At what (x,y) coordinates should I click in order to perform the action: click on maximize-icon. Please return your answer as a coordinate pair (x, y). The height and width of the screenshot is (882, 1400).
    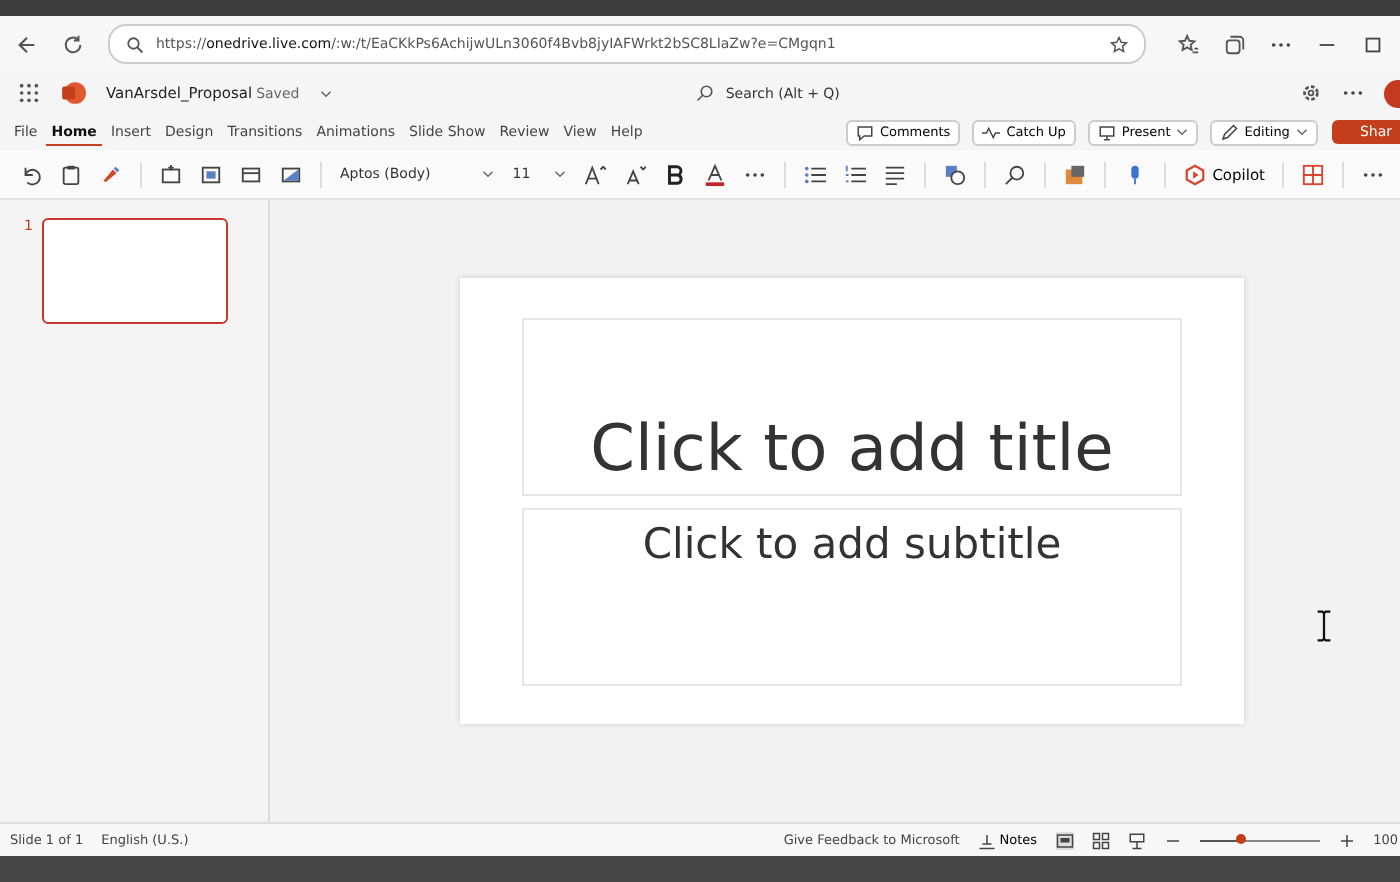
    Looking at the image, I should click on (1373, 44).